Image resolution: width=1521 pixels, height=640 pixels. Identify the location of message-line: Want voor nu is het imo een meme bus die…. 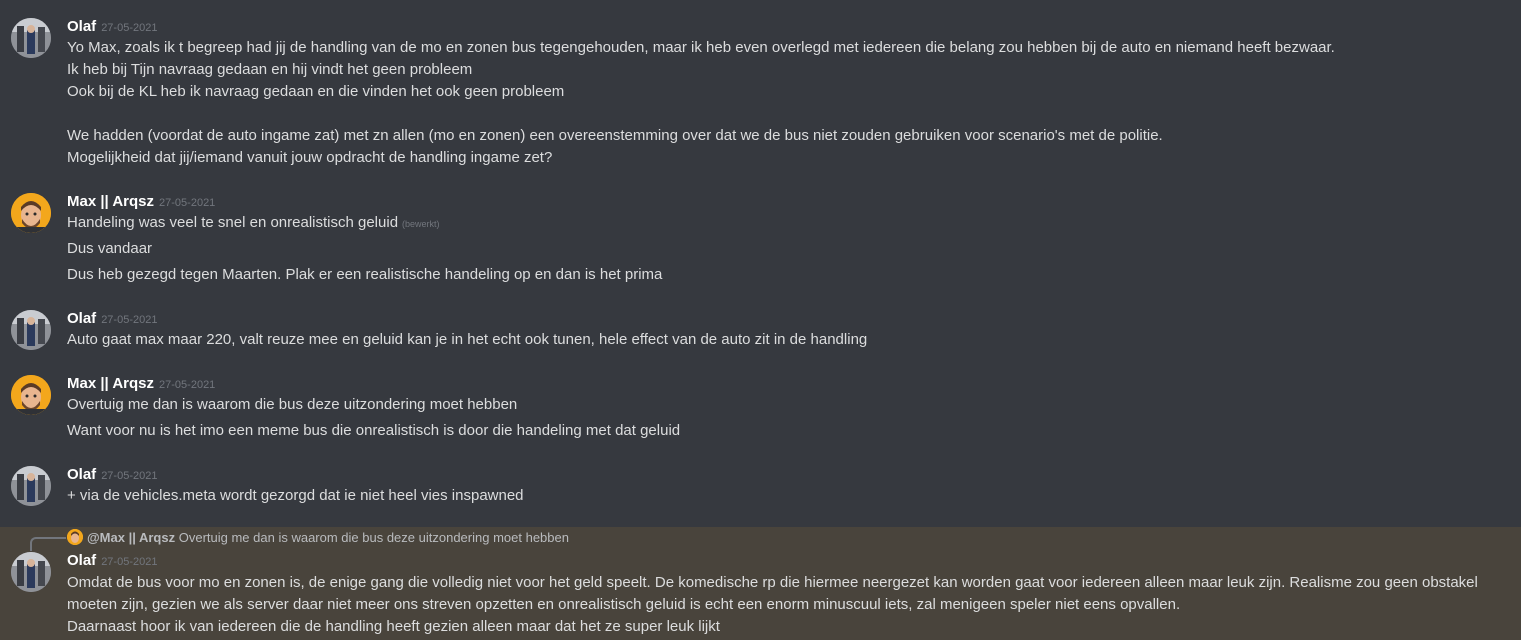
(374, 430).